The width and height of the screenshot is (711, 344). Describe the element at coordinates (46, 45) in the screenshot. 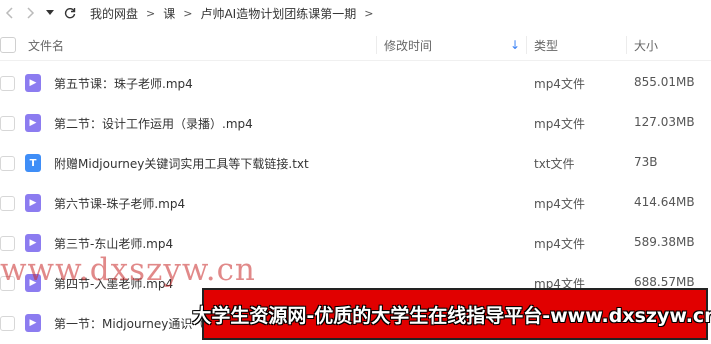

I see `column-header-name: 文件名` at that location.